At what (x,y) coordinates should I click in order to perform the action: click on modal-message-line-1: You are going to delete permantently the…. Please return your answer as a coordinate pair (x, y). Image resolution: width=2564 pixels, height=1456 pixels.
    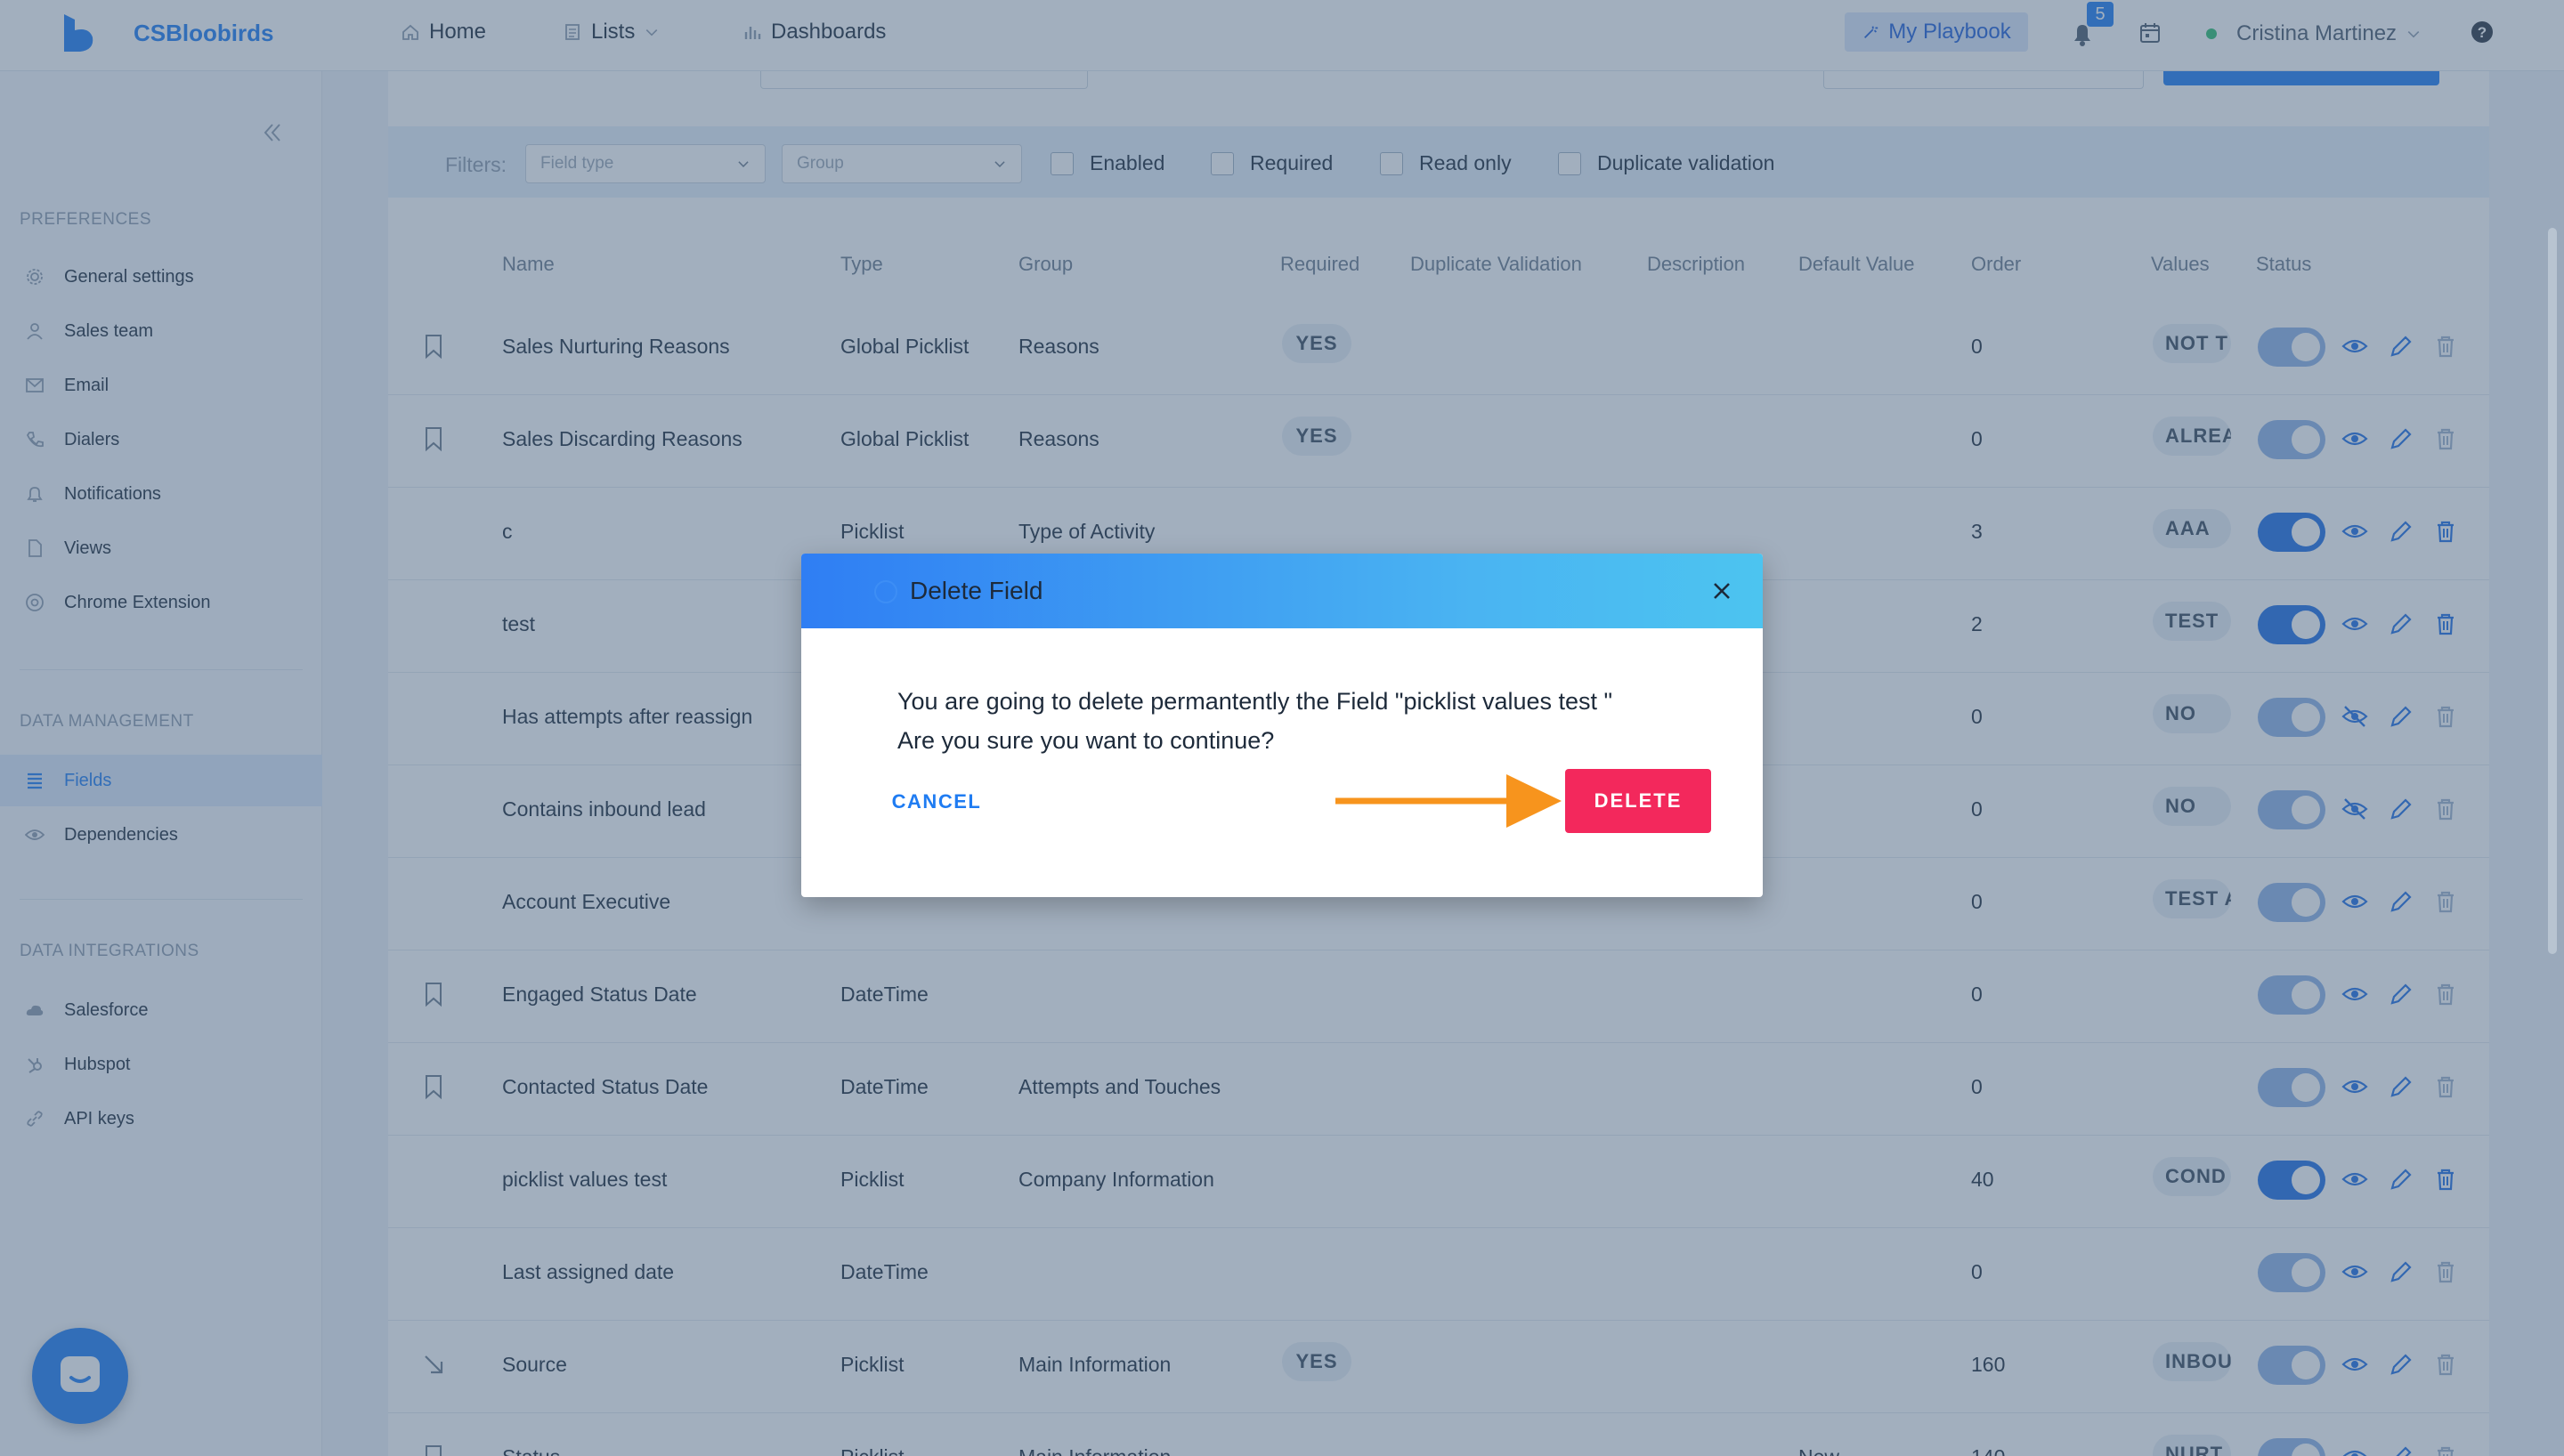
    Looking at the image, I should click on (1255, 701).